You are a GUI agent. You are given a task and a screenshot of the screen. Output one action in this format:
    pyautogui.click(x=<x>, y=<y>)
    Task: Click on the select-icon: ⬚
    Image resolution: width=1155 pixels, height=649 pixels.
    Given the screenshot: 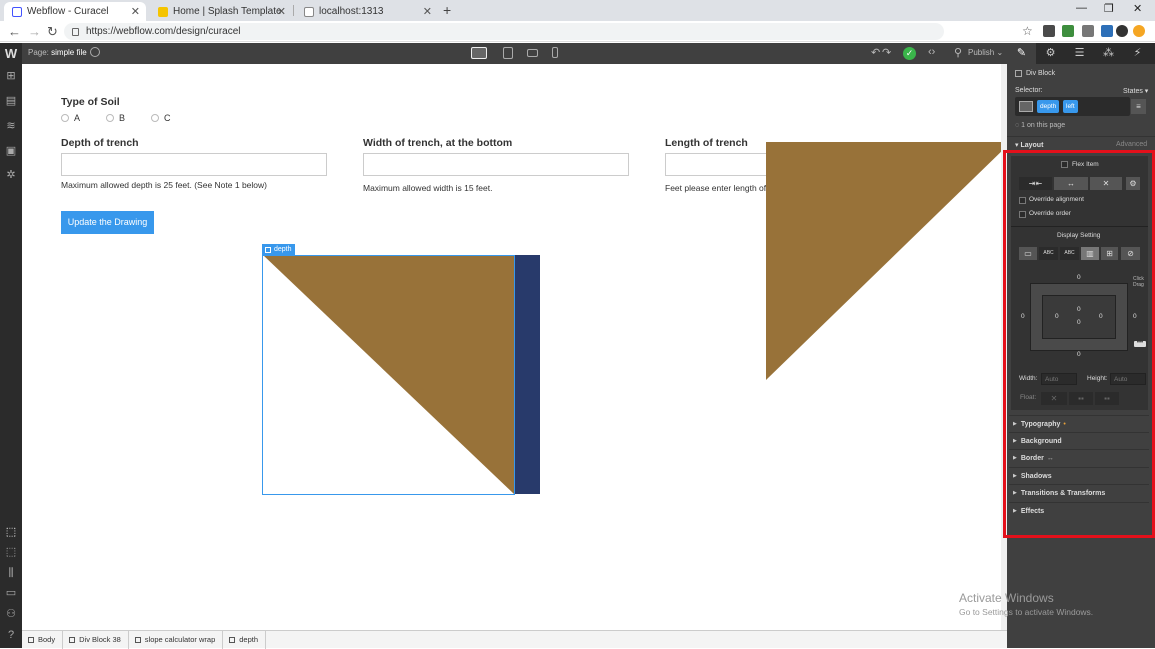 What is the action you would take?
    pyautogui.click(x=11, y=532)
    